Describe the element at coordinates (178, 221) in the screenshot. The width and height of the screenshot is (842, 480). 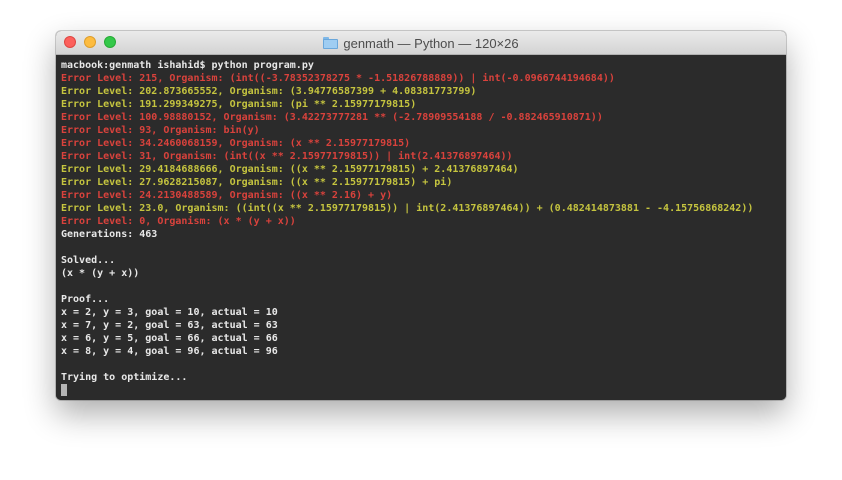
I see `error-level-line: Error Level: 0, Organism: (x * (y + x))` at that location.